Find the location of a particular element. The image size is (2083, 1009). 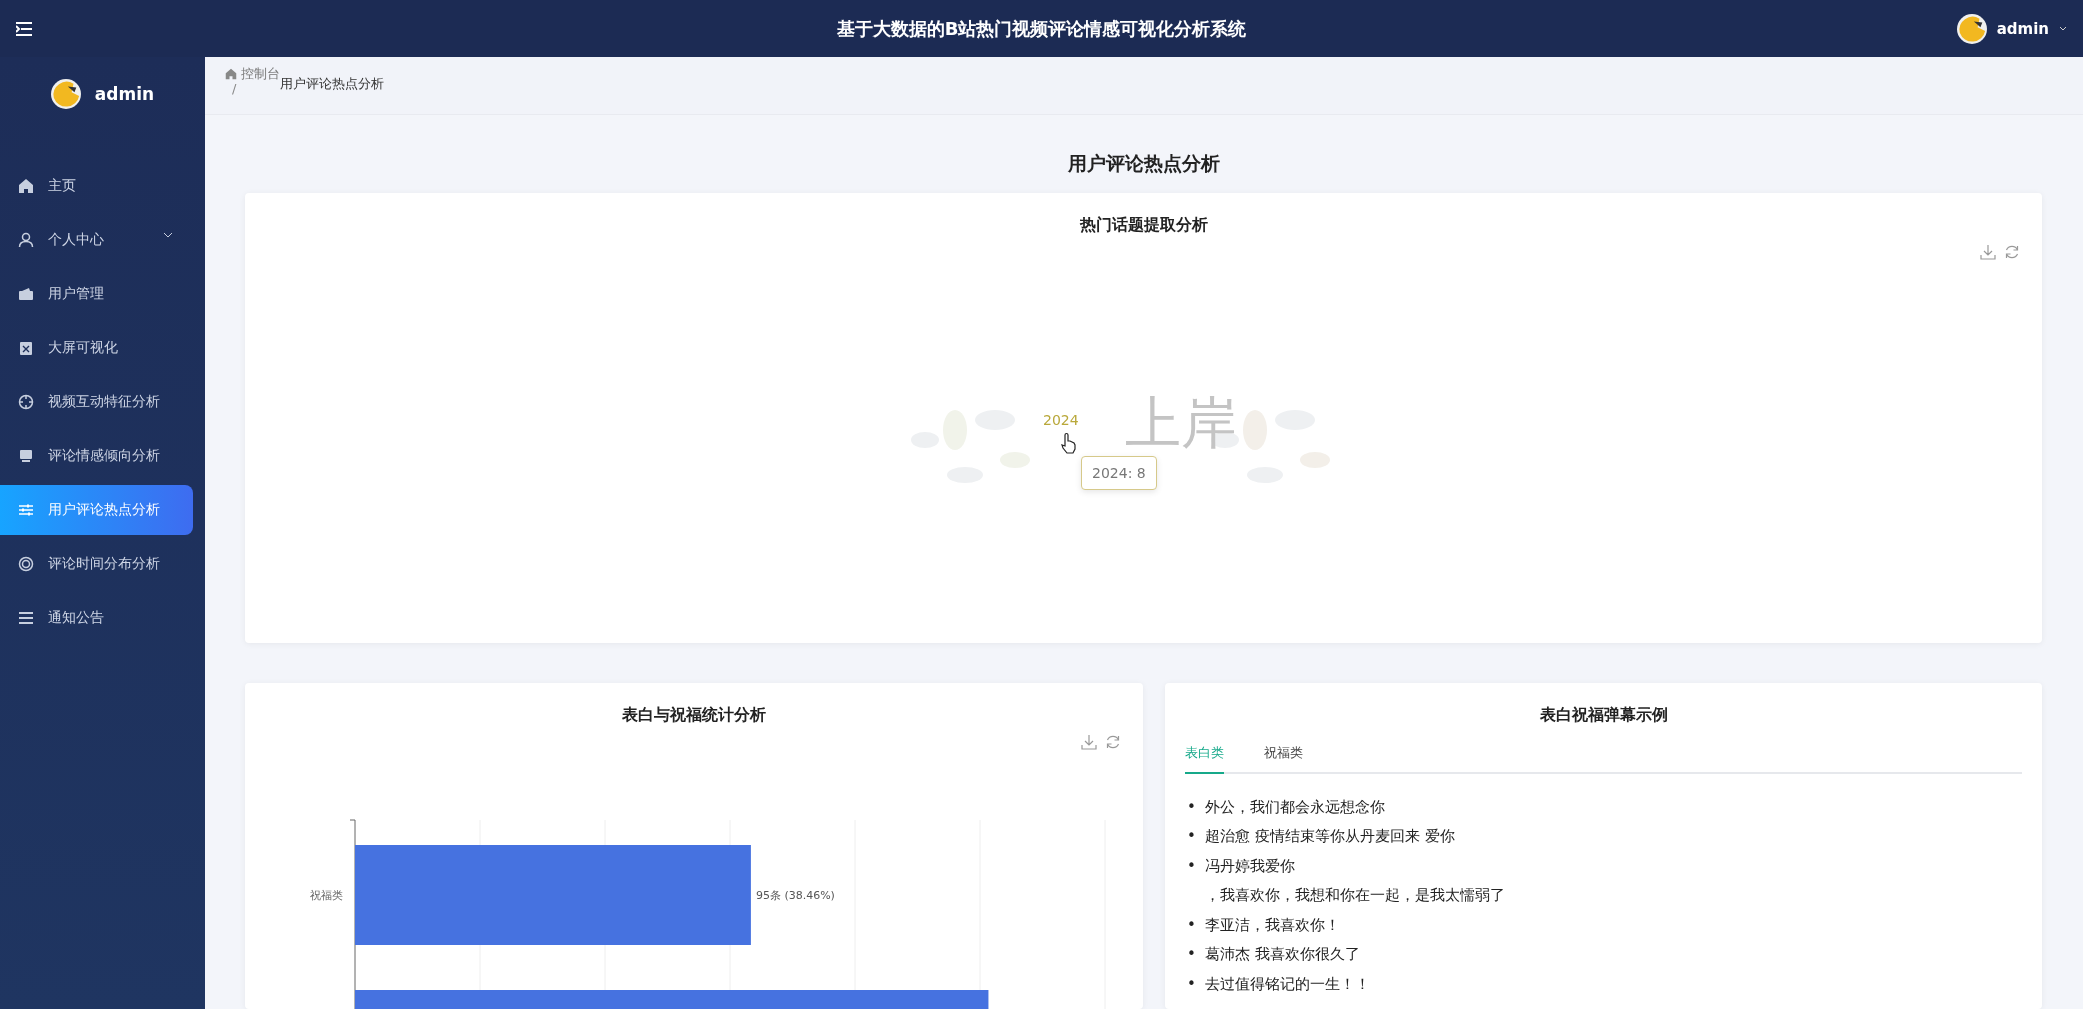

list-icon is located at coordinates (26, 618).